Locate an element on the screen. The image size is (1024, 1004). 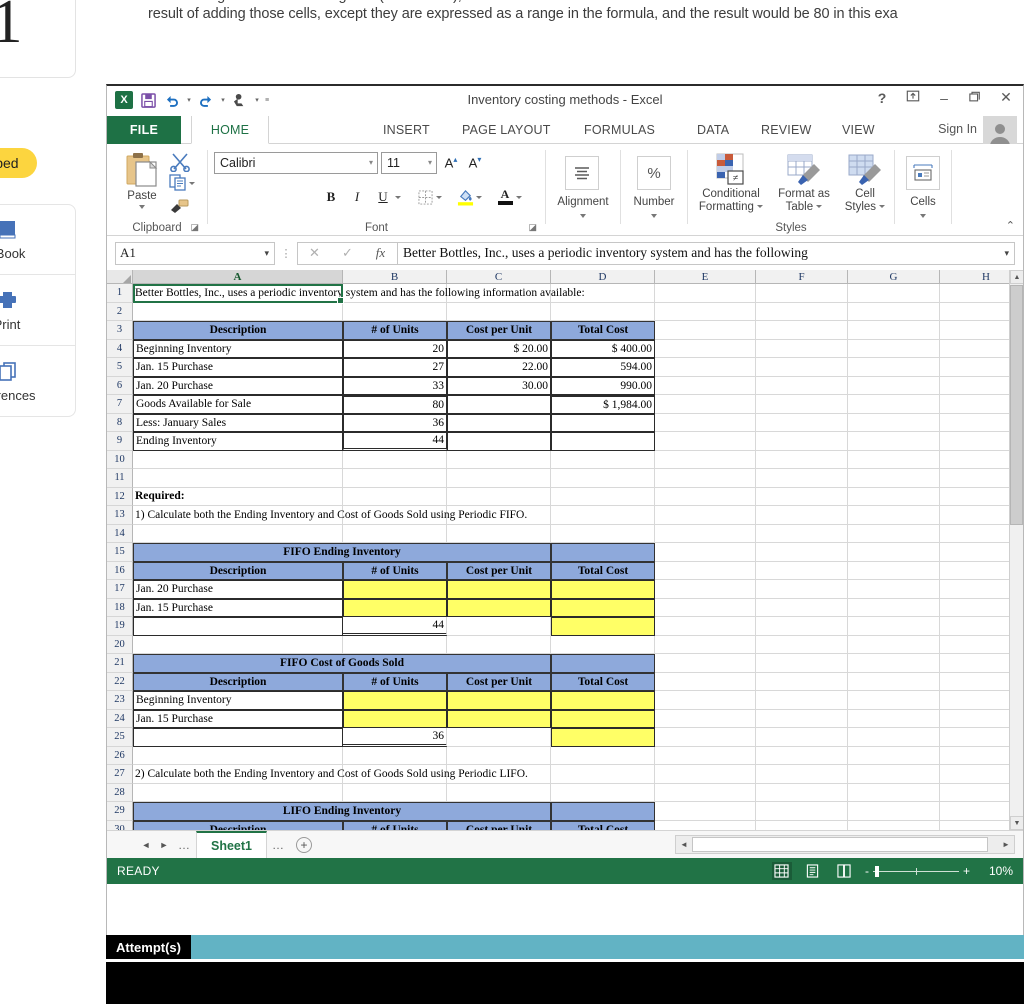
input-cell: Jan. 20 Purchase is located at coordinates (238, 589).